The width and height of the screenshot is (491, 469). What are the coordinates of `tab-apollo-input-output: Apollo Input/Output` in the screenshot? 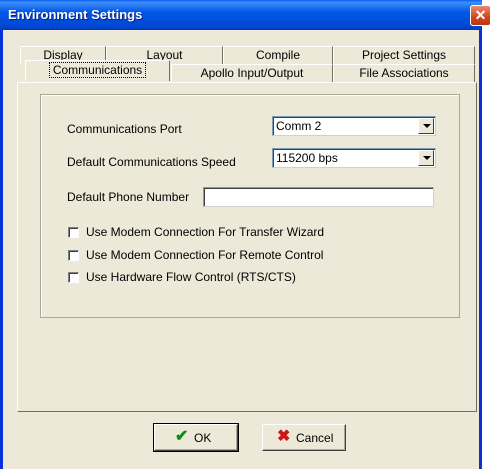 It's located at (252, 73).